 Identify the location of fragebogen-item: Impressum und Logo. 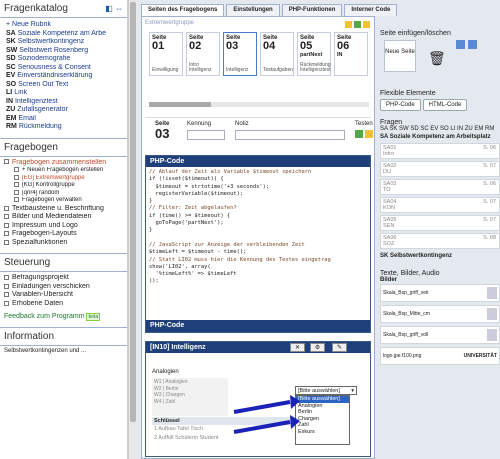
(63, 226).